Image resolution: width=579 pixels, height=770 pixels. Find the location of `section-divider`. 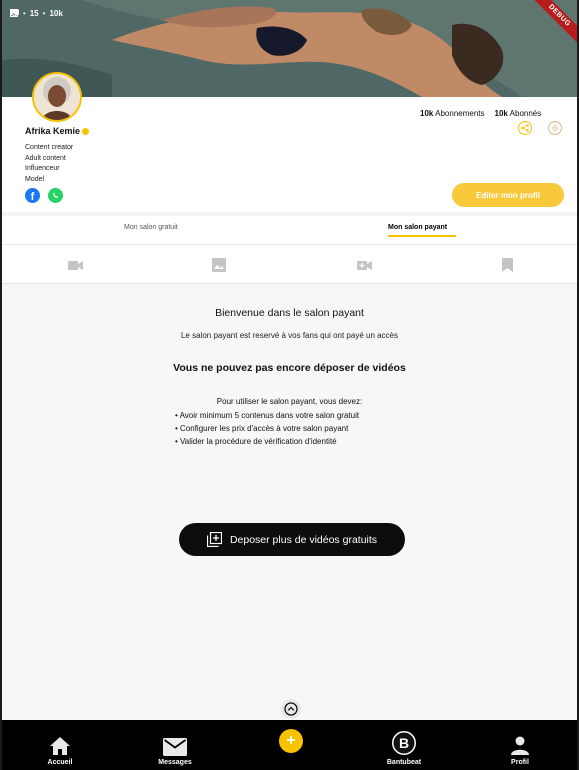

section-divider is located at coordinates (289, 214).